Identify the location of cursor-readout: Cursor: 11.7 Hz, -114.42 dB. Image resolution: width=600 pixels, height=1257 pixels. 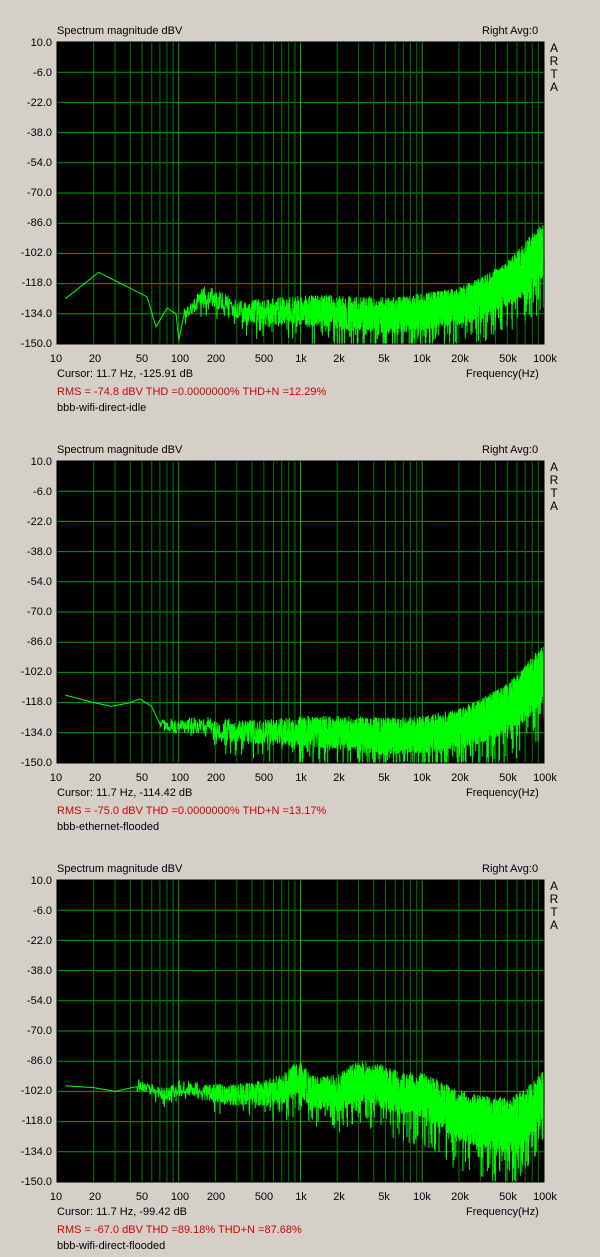
(125, 793).